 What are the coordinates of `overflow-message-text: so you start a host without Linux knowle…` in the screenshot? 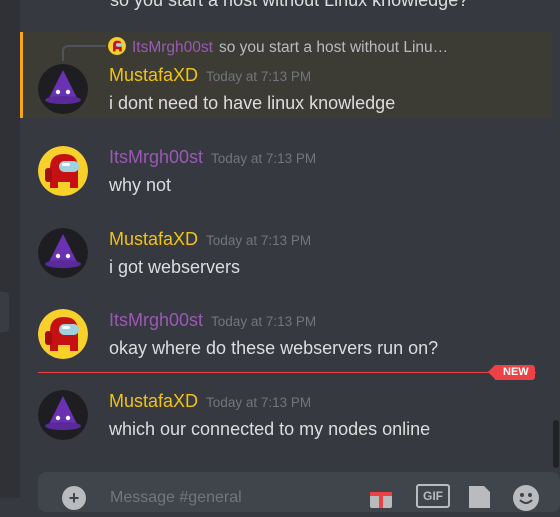 It's located at (289, 5).